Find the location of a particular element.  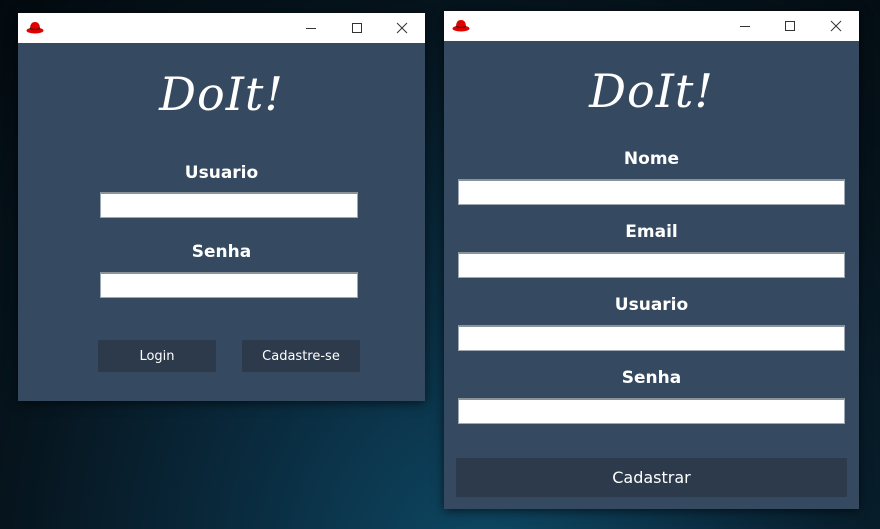

cadastre-se-button: Cadastre-se is located at coordinates (301, 356).